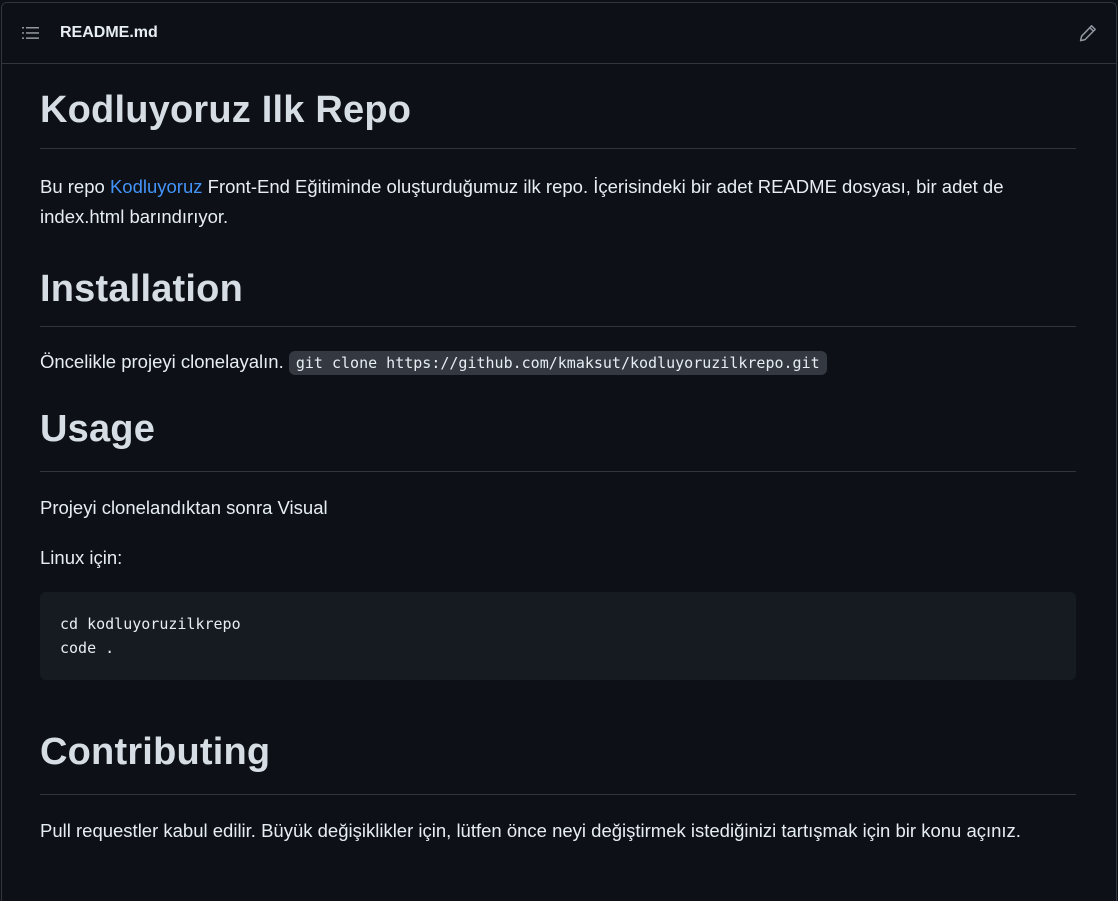 The image size is (1118, 901). What do you see at coordinates (75, 186) in the screenshot?
I see `intro-prefix: Bu repo` at bounding box center [75, 186].